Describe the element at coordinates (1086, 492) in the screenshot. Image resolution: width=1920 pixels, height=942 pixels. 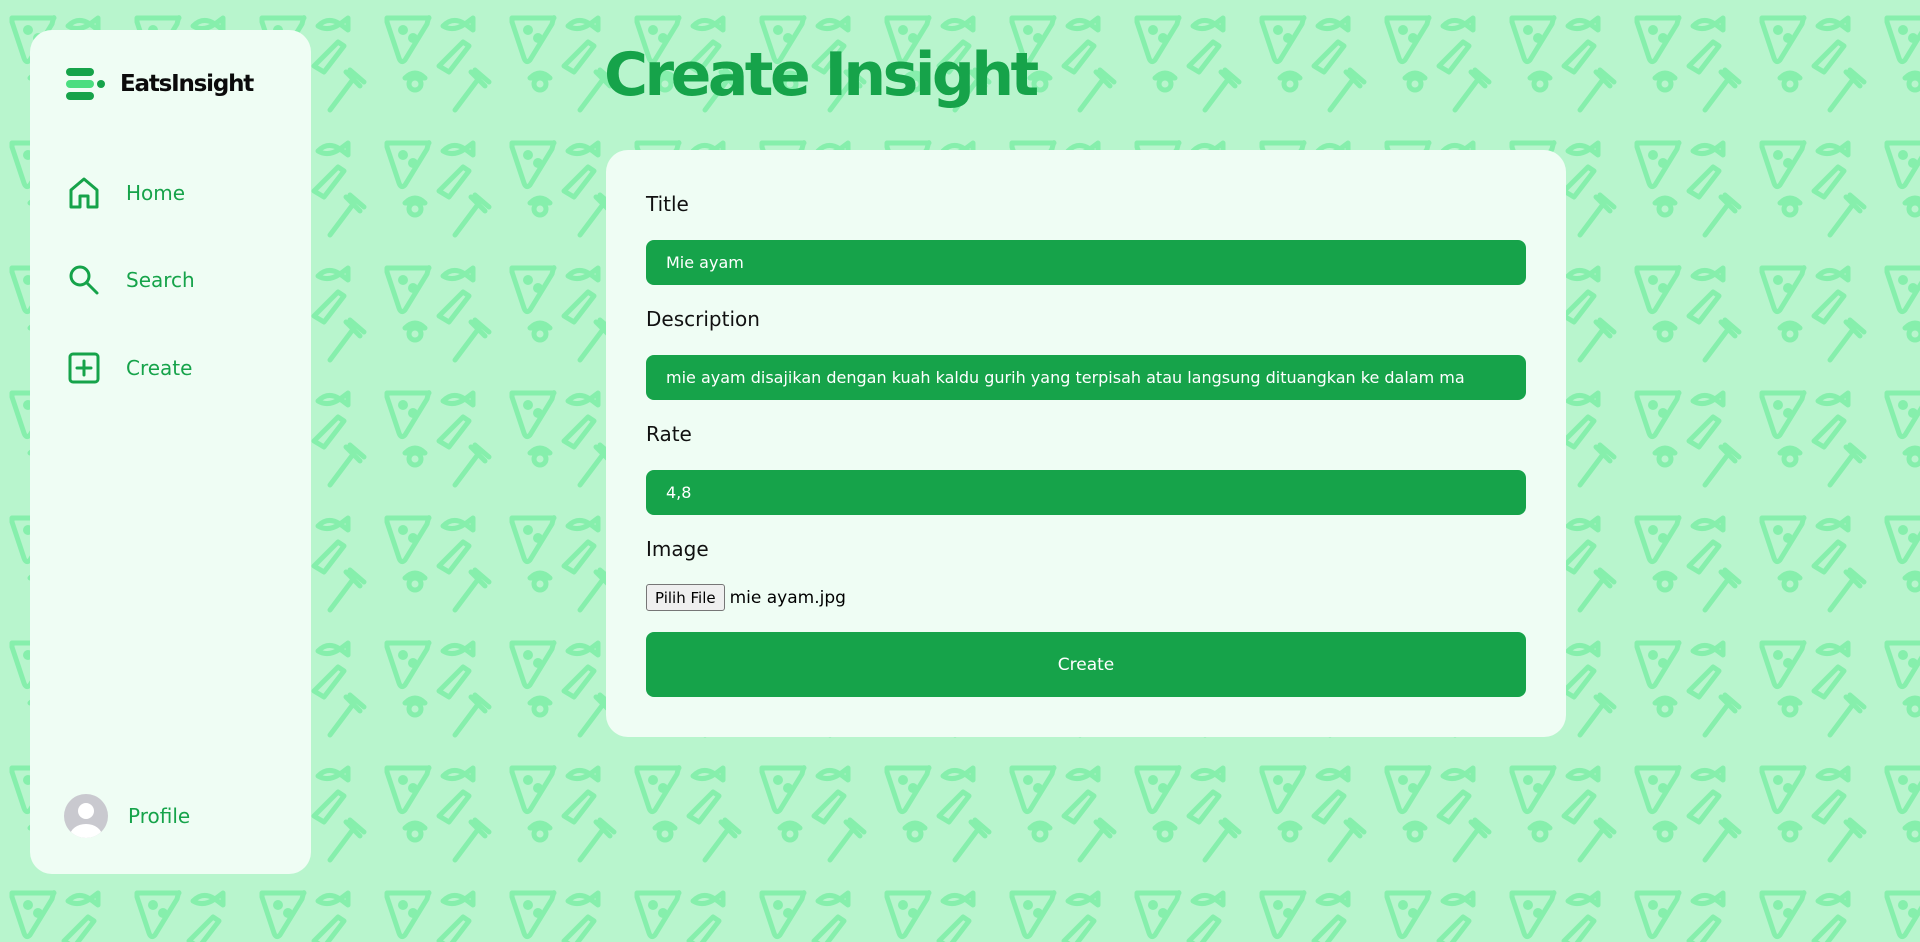
I see `rate-input` at that location.